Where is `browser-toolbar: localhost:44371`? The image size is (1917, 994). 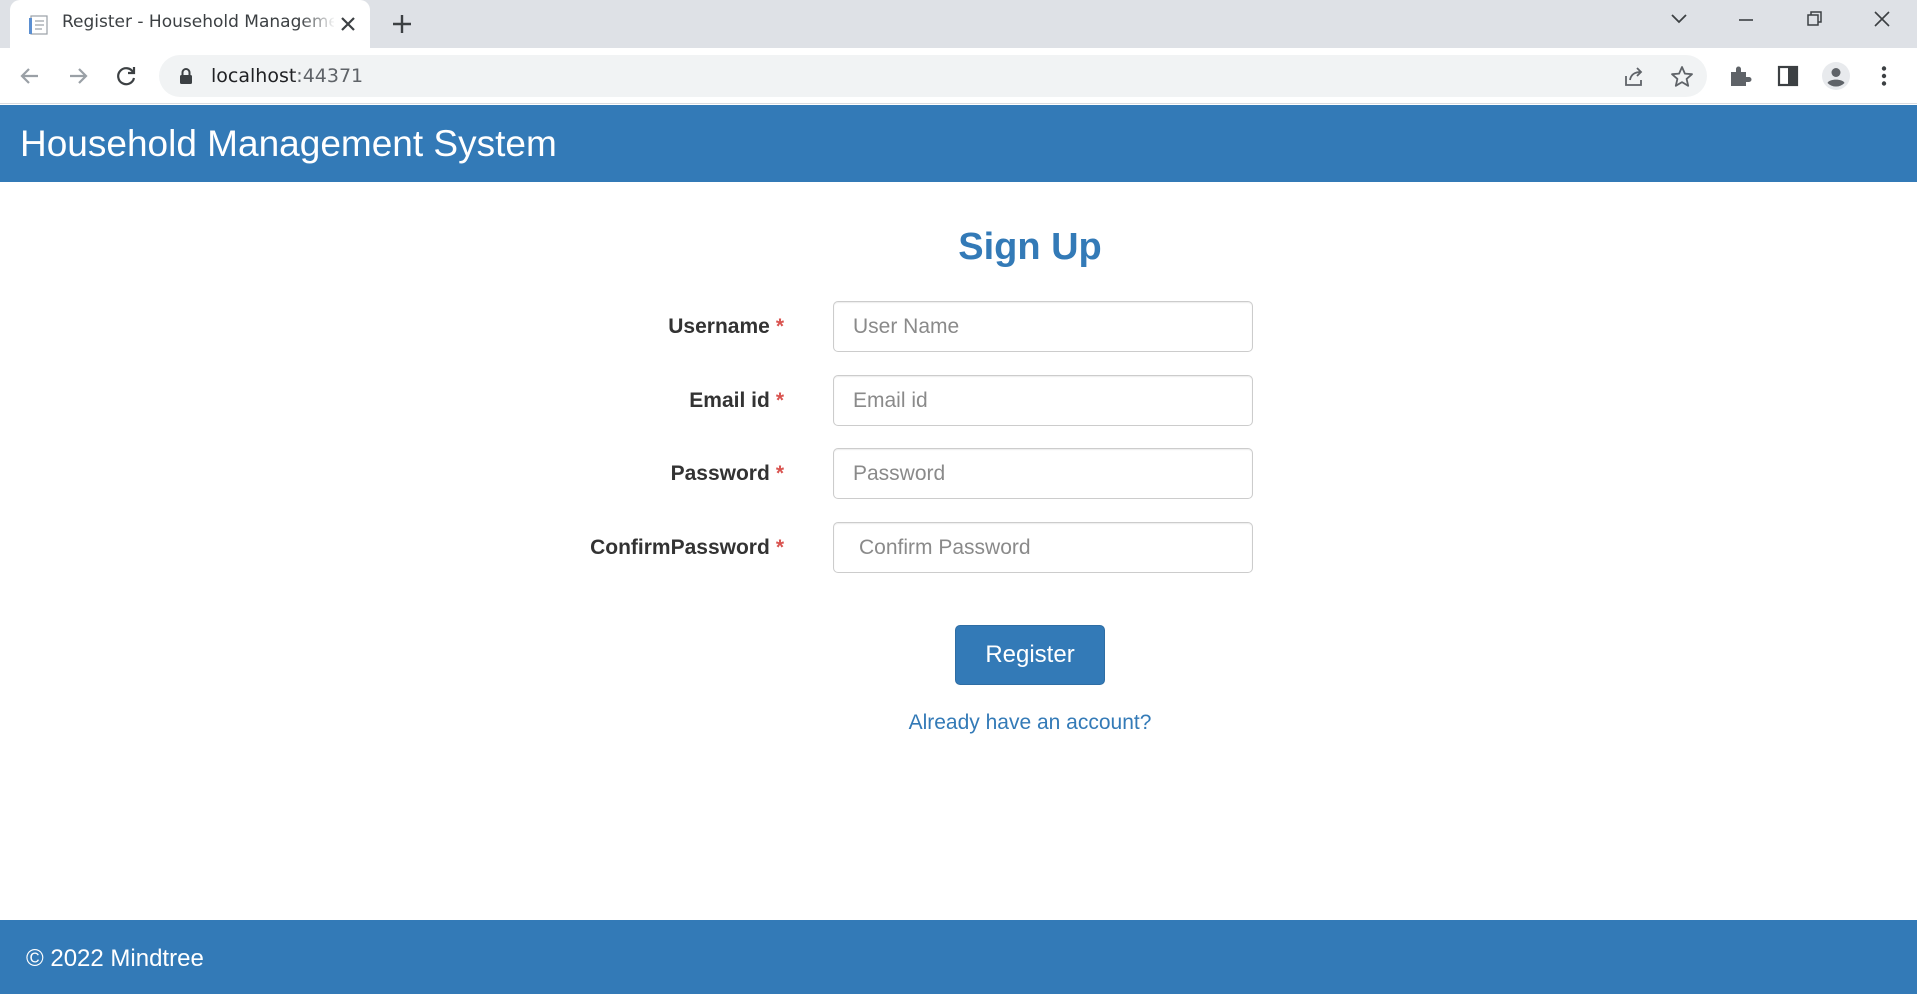
browser-toolbar: localhost:44371 is located at coordinates (958, 76).